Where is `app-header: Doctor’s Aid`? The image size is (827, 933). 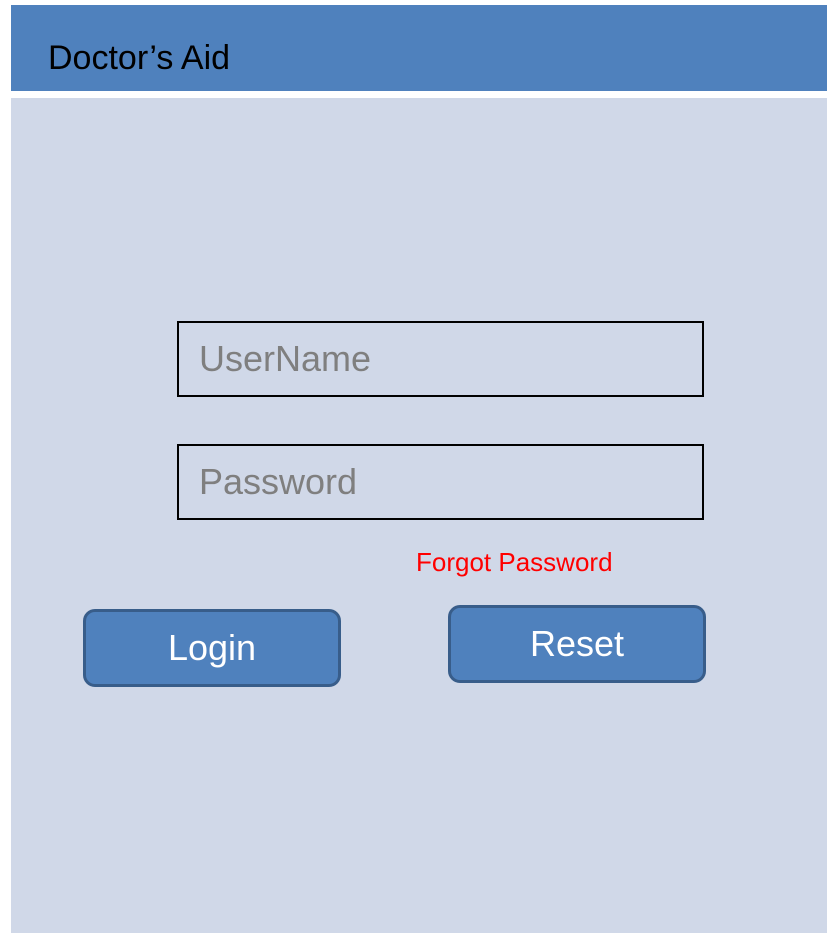
app-header: Doctor’s Aid is located at coordinates (419, 49).